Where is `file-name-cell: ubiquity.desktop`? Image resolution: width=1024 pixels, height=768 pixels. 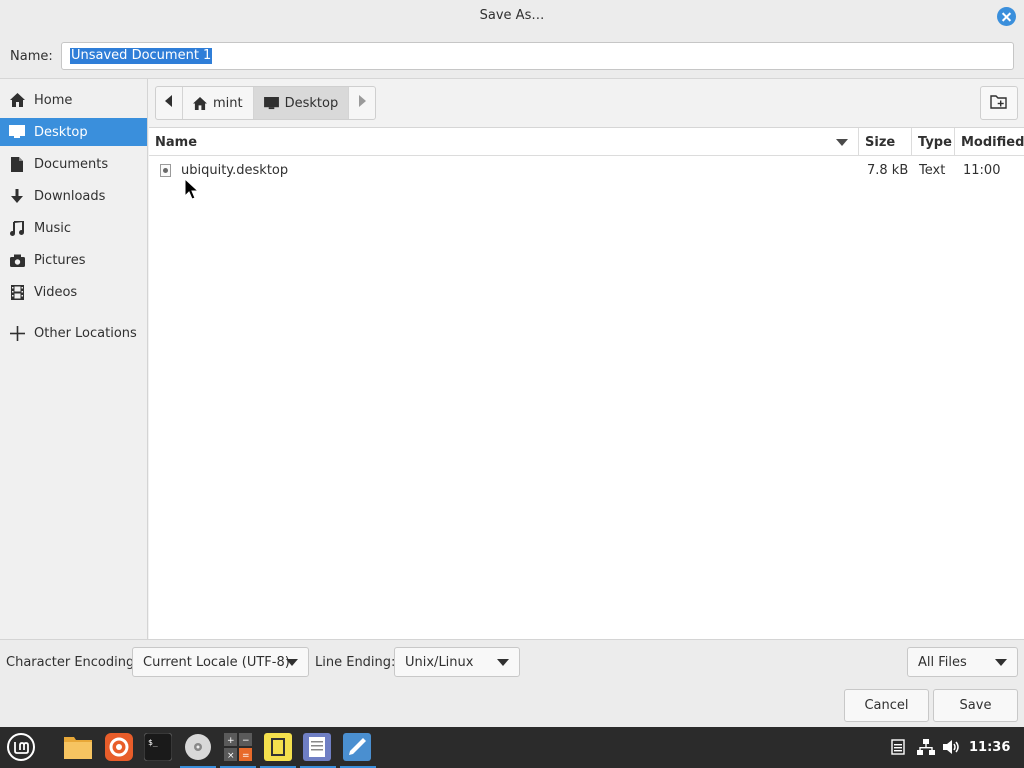 file-name-cell: ubiquity.desktop is located at coordinates (499, 170).